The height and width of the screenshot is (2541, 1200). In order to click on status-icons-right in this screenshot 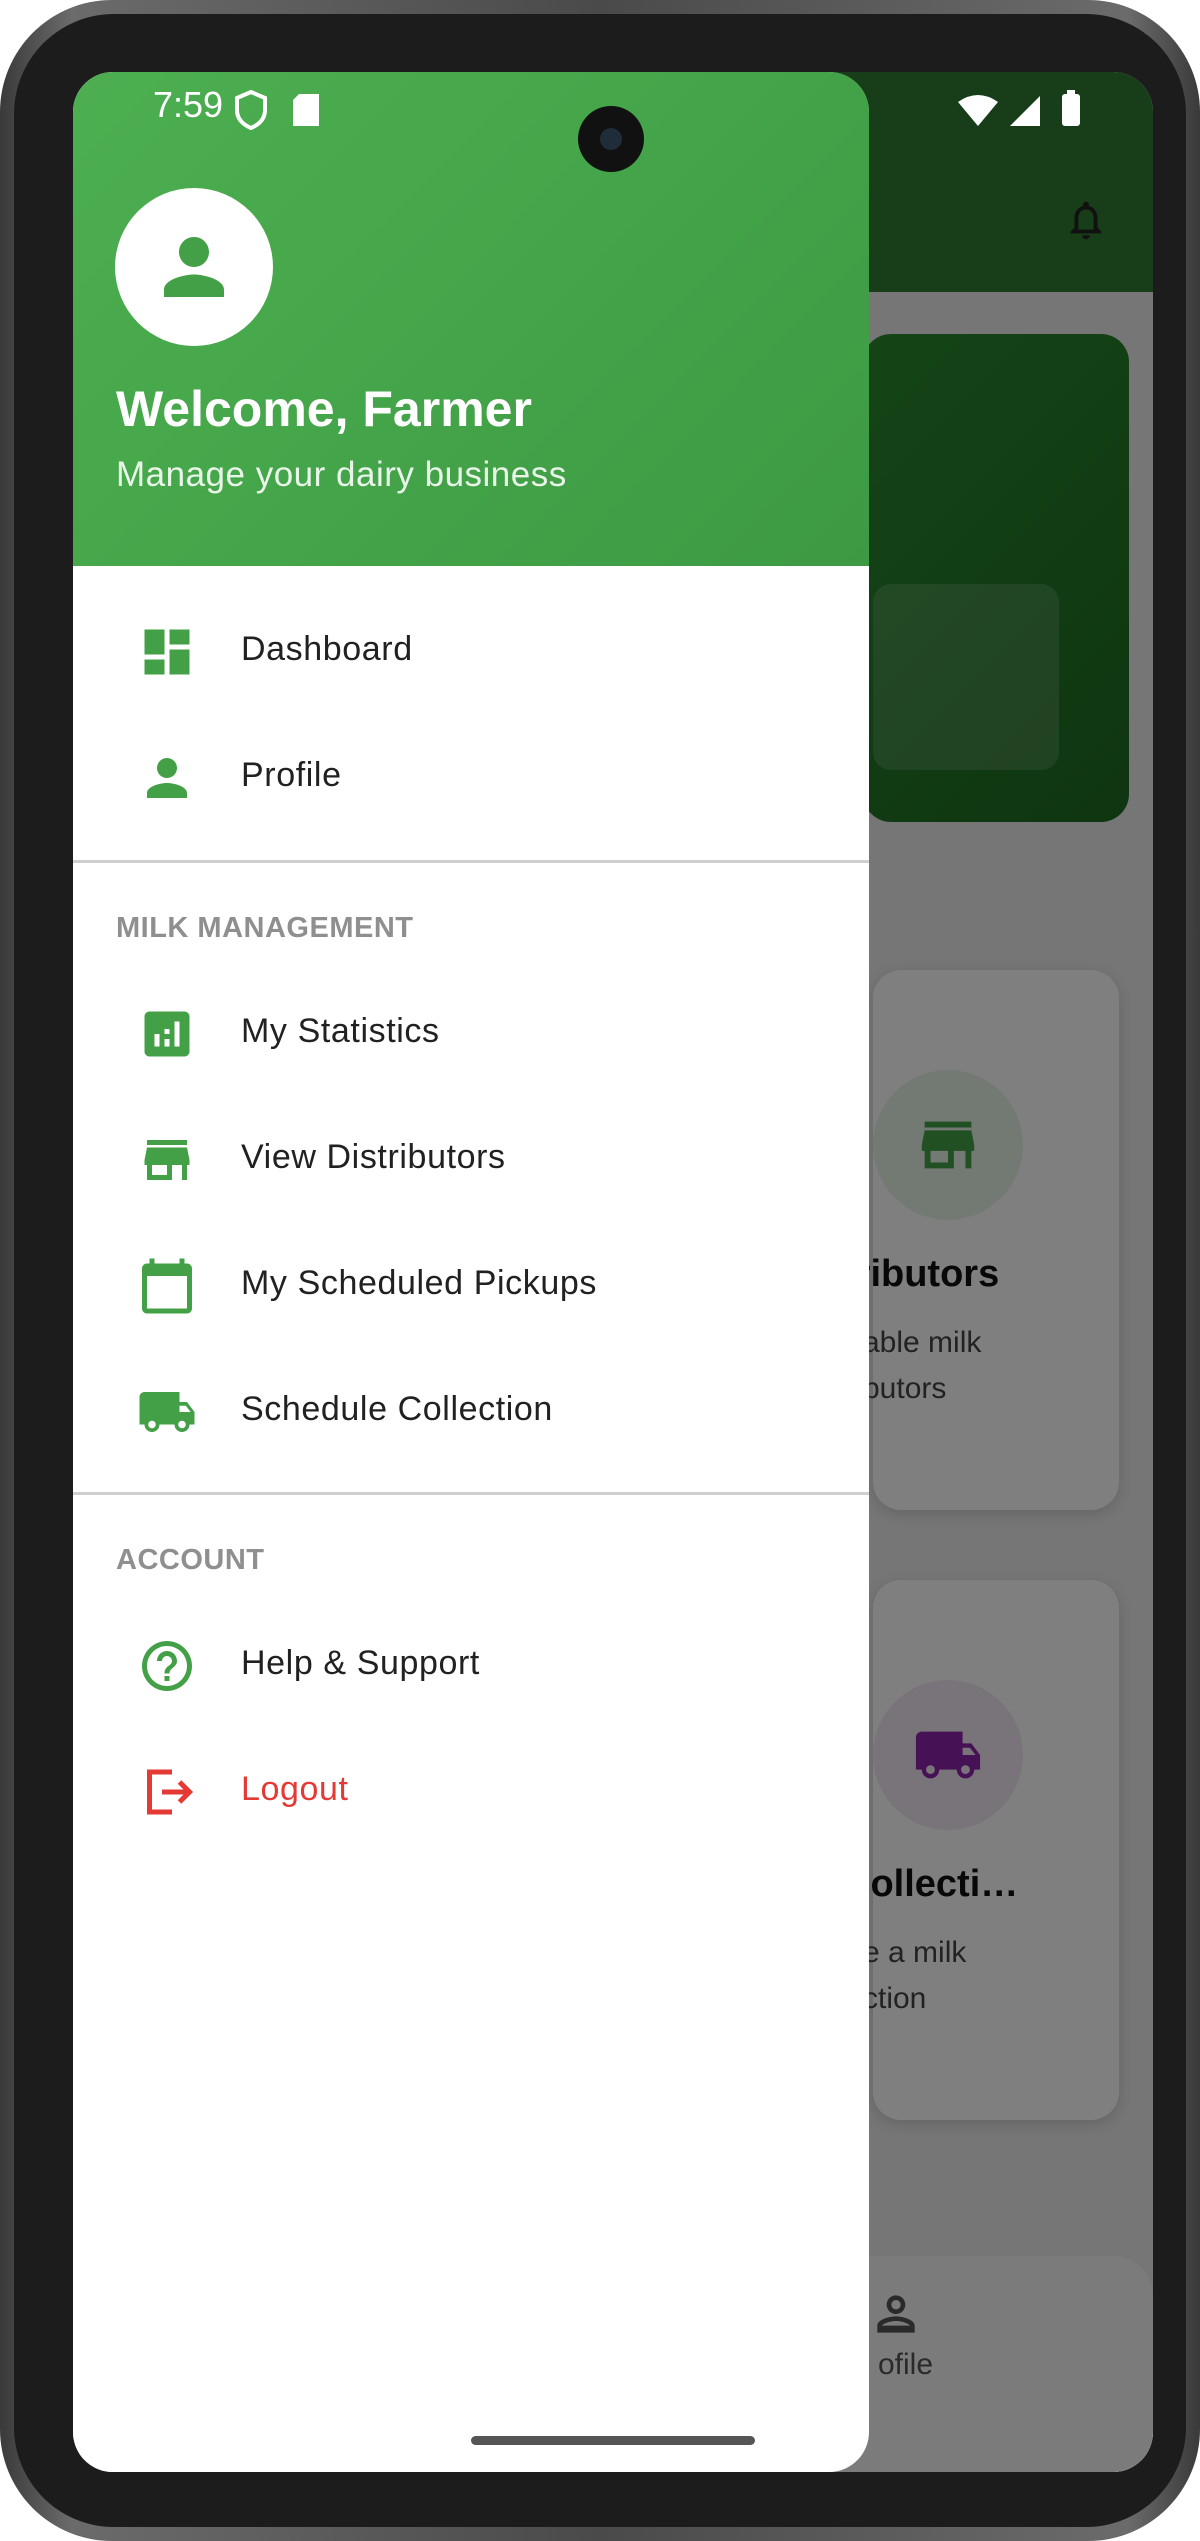, I will do `click(1028, 113)`.